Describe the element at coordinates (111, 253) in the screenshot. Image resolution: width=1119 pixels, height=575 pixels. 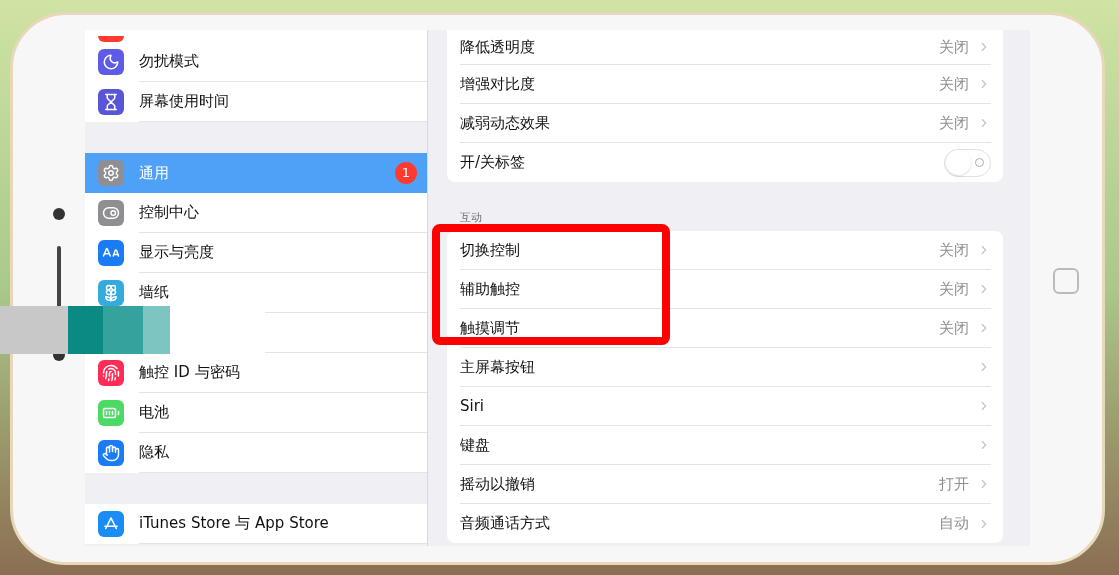
I see `text-size-icon` at that location.